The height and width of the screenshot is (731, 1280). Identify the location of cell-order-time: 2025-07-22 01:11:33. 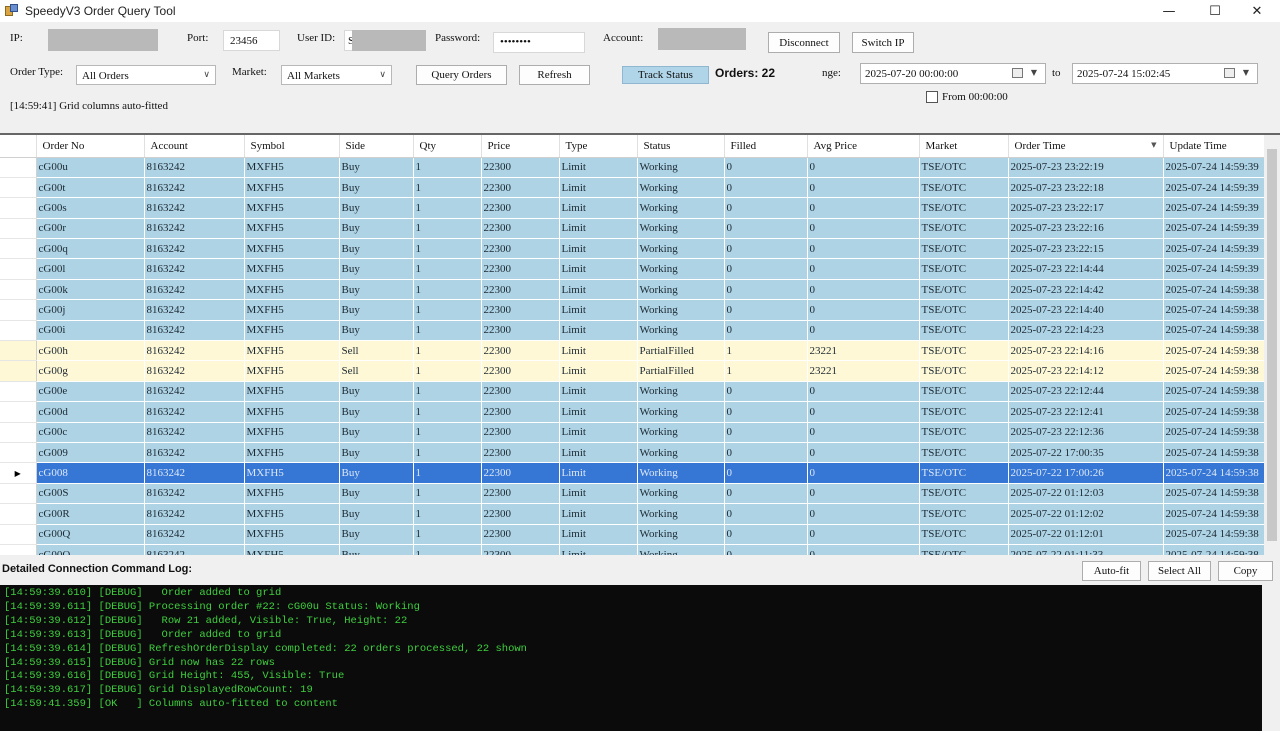
(1086, 549).